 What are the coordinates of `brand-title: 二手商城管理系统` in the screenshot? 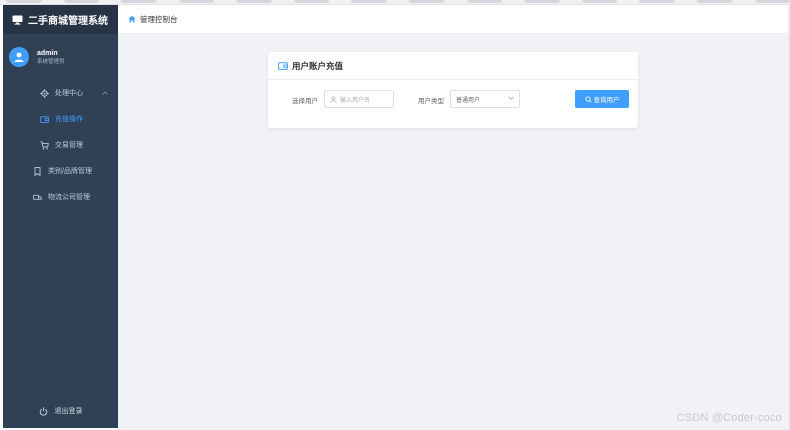 It's located at (68, 21).